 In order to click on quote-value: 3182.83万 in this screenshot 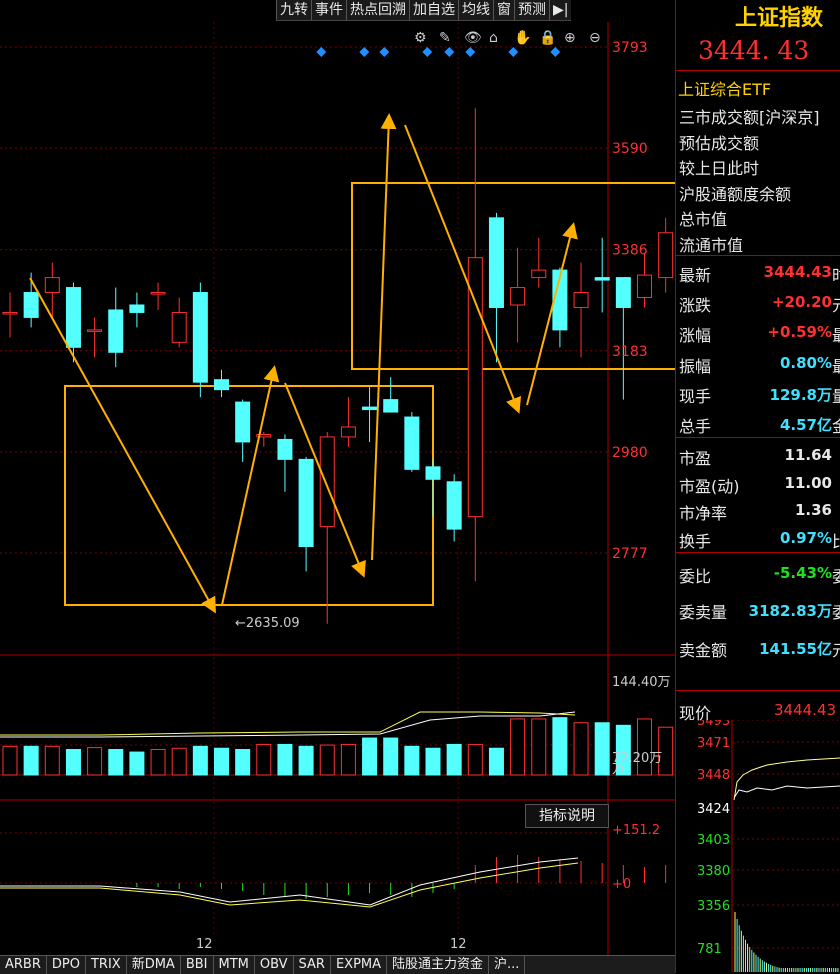, I will do `click(790, 611)`.